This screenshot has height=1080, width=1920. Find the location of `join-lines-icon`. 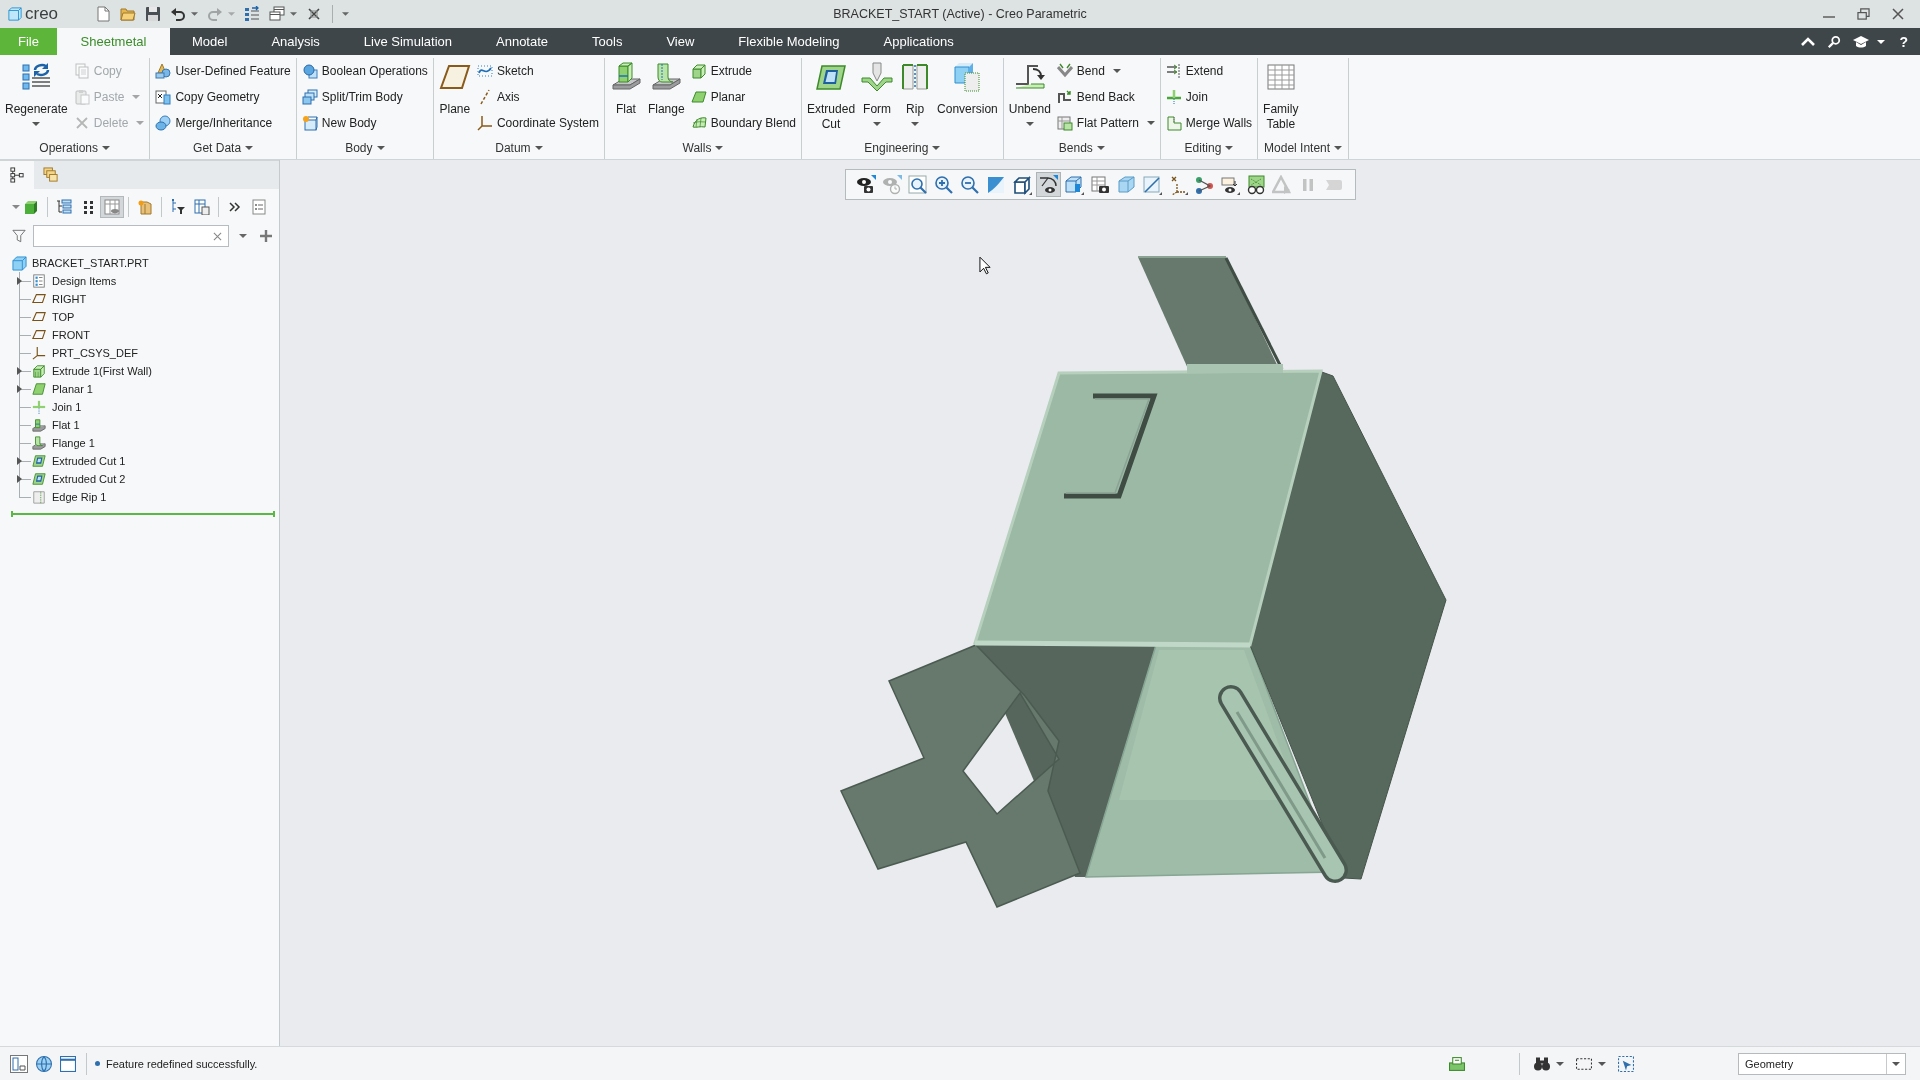

join-lines-icon is located at coordinates (39, 407).